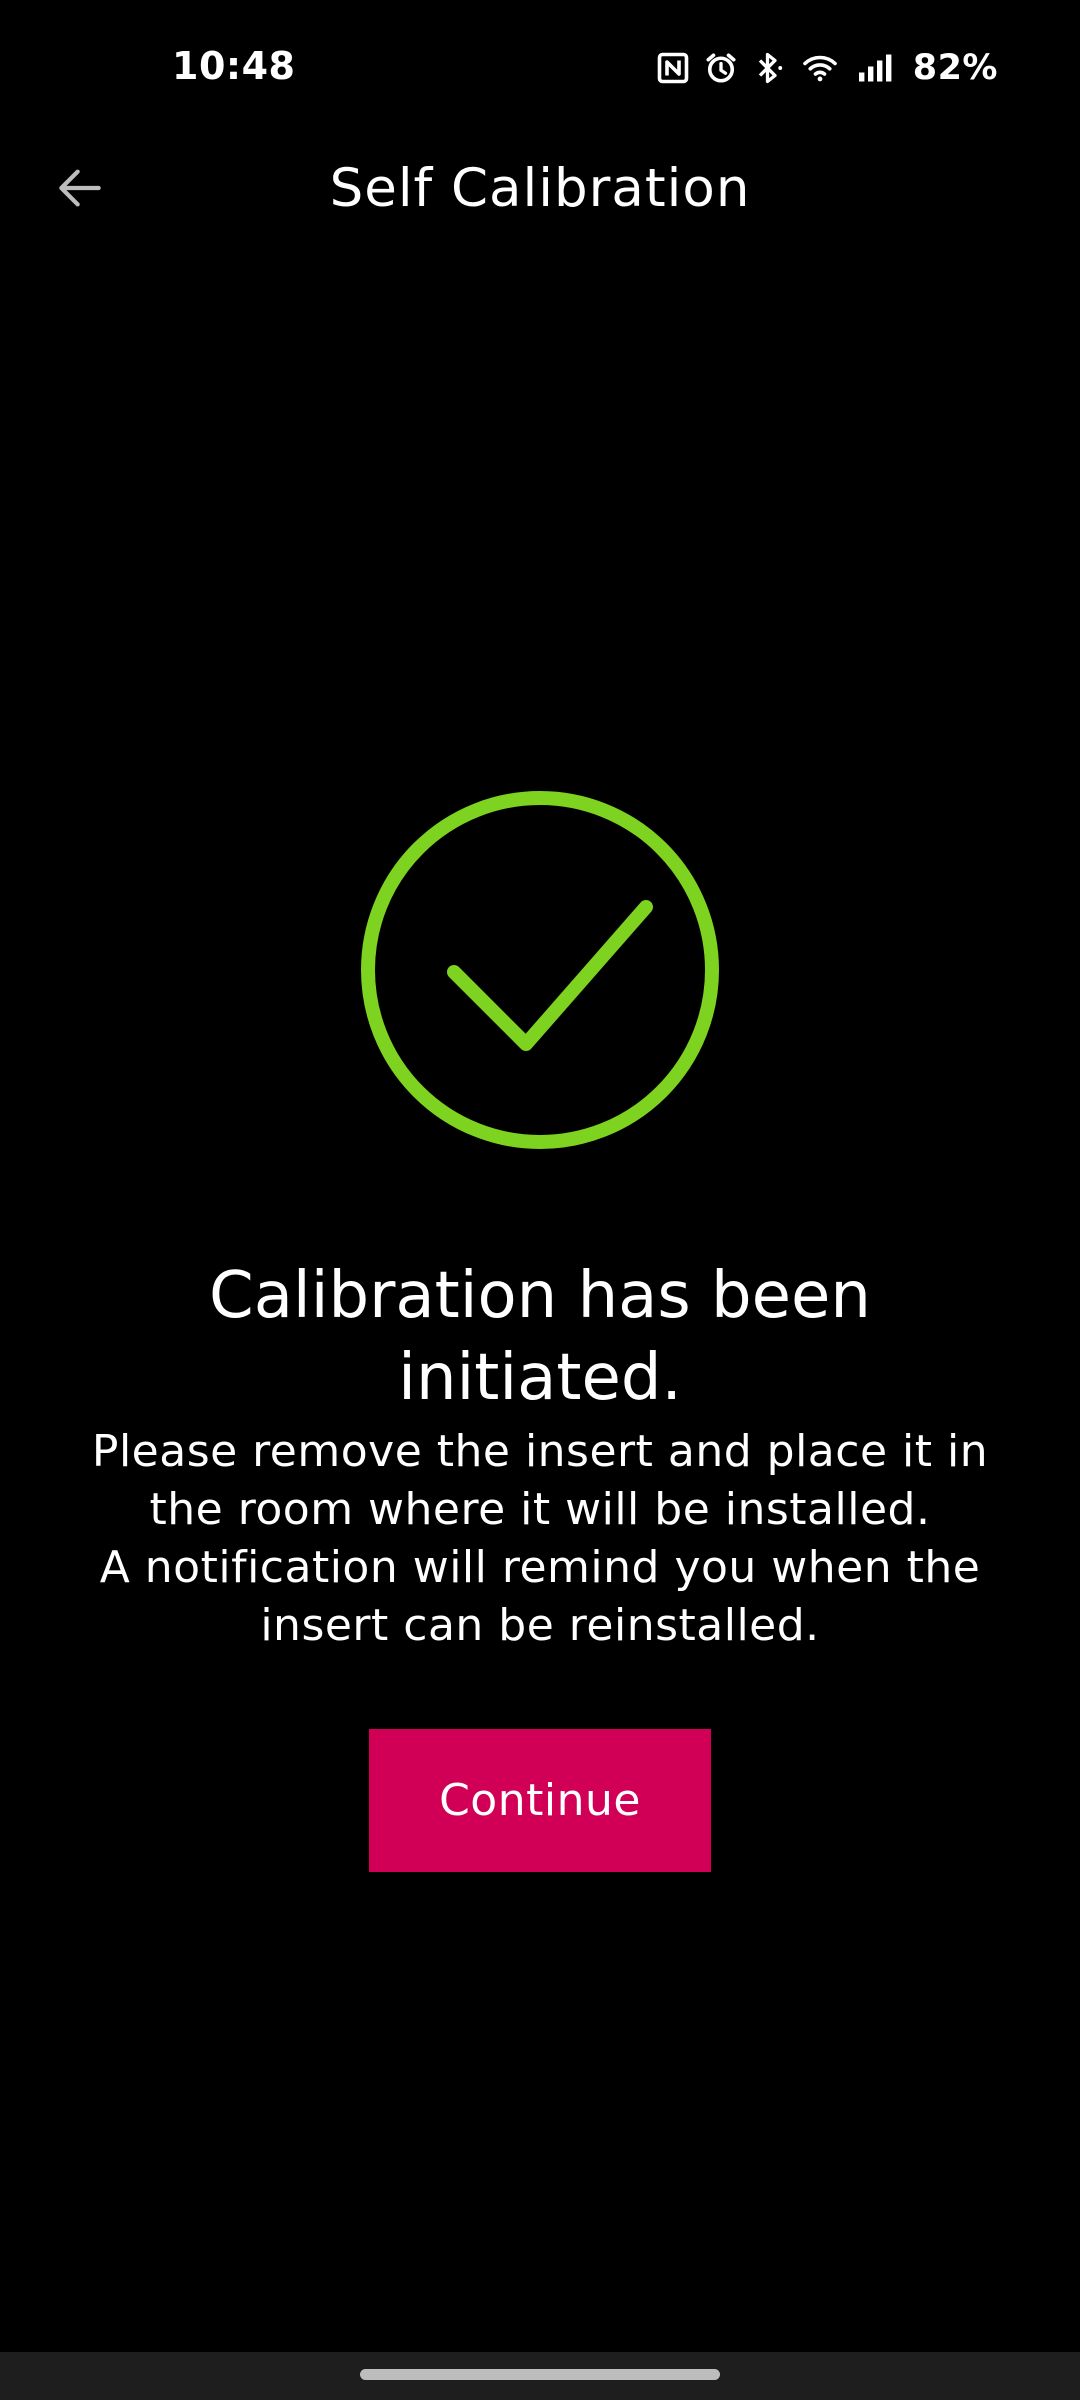 This screenshot has width=1080, height=2400. I want to click on check-circle-icon, so click(540, 970).